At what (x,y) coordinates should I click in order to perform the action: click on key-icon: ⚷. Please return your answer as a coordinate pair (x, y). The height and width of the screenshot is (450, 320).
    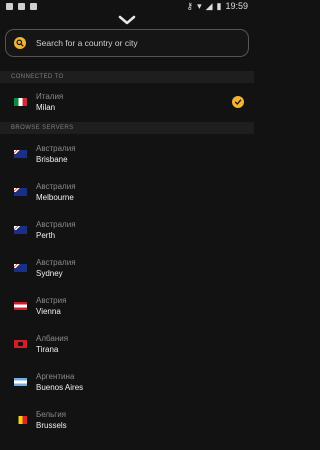
    Looking at the image, I should click on (190, 5).